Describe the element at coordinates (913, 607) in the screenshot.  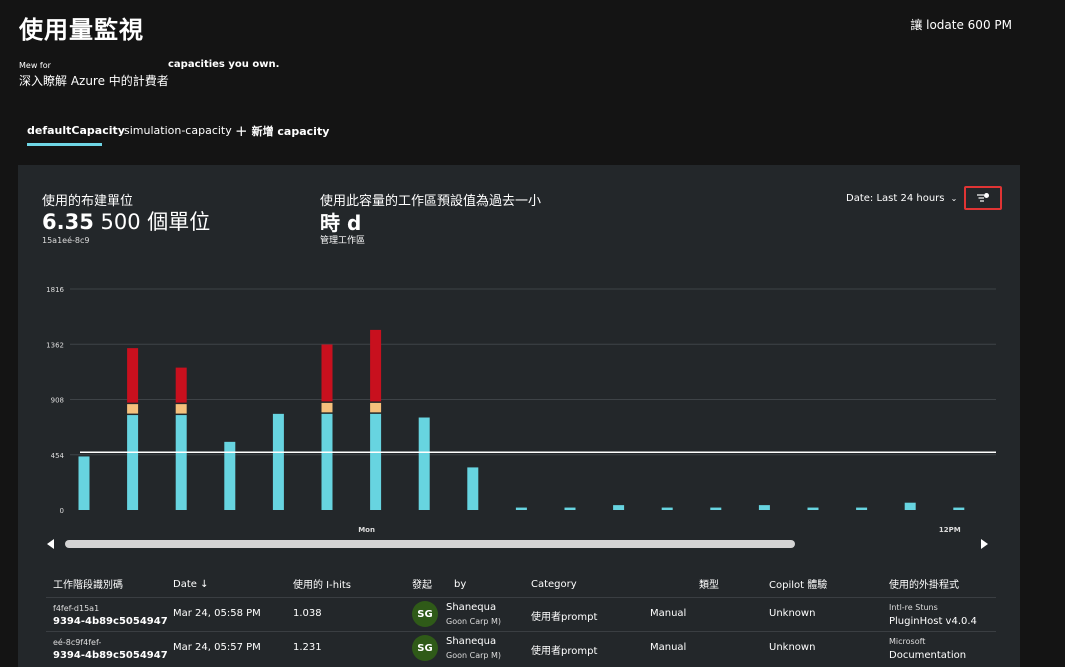
I see `plugin-line1: Intl-re Stuns` at that location.